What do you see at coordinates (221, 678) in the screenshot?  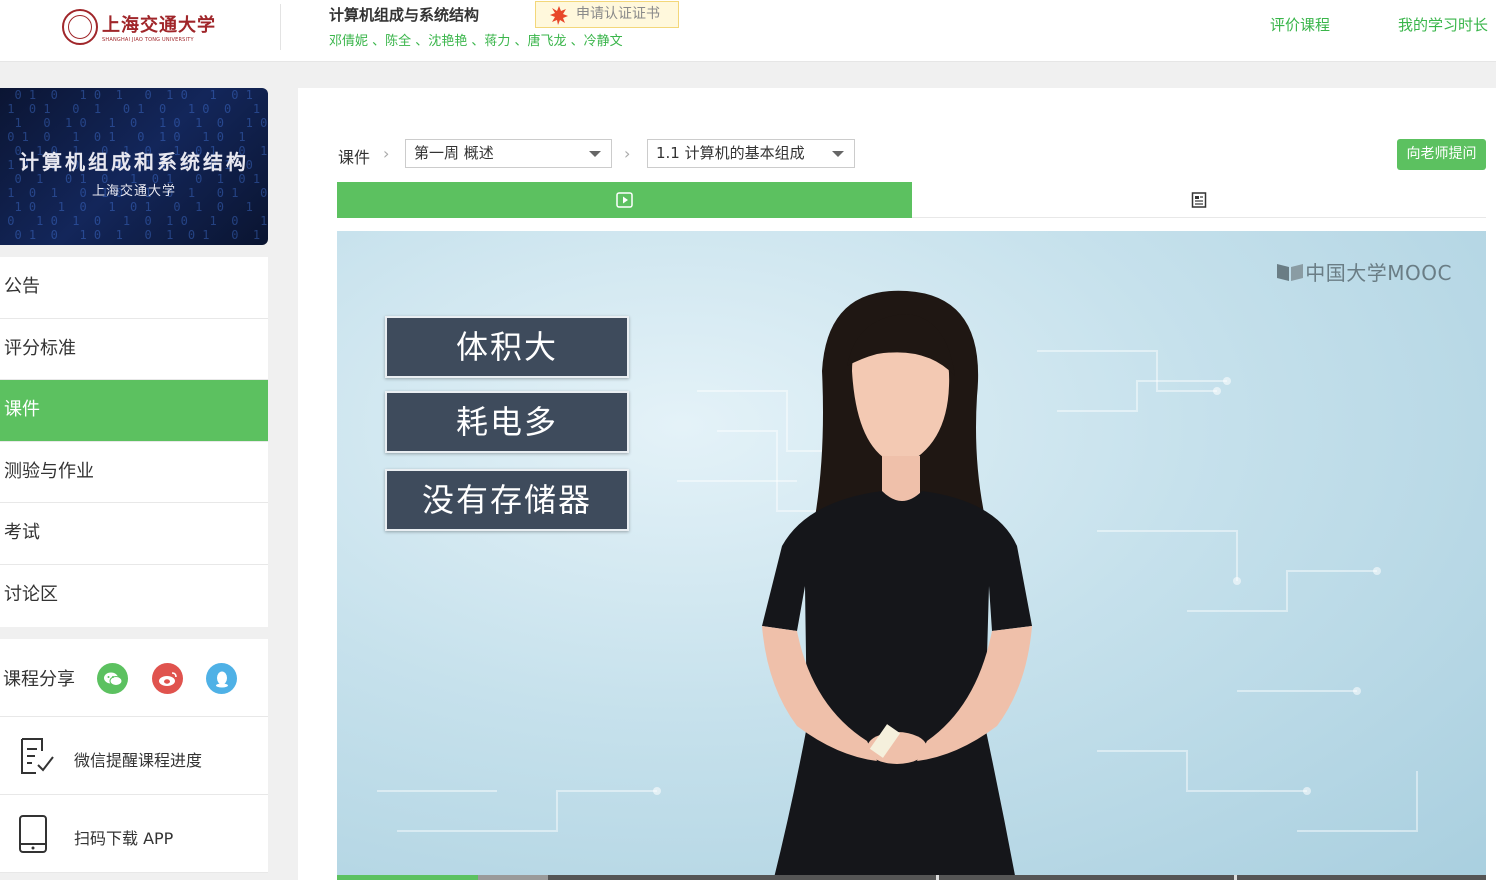 I see `qq-icon` at bounding box center [221, 678].